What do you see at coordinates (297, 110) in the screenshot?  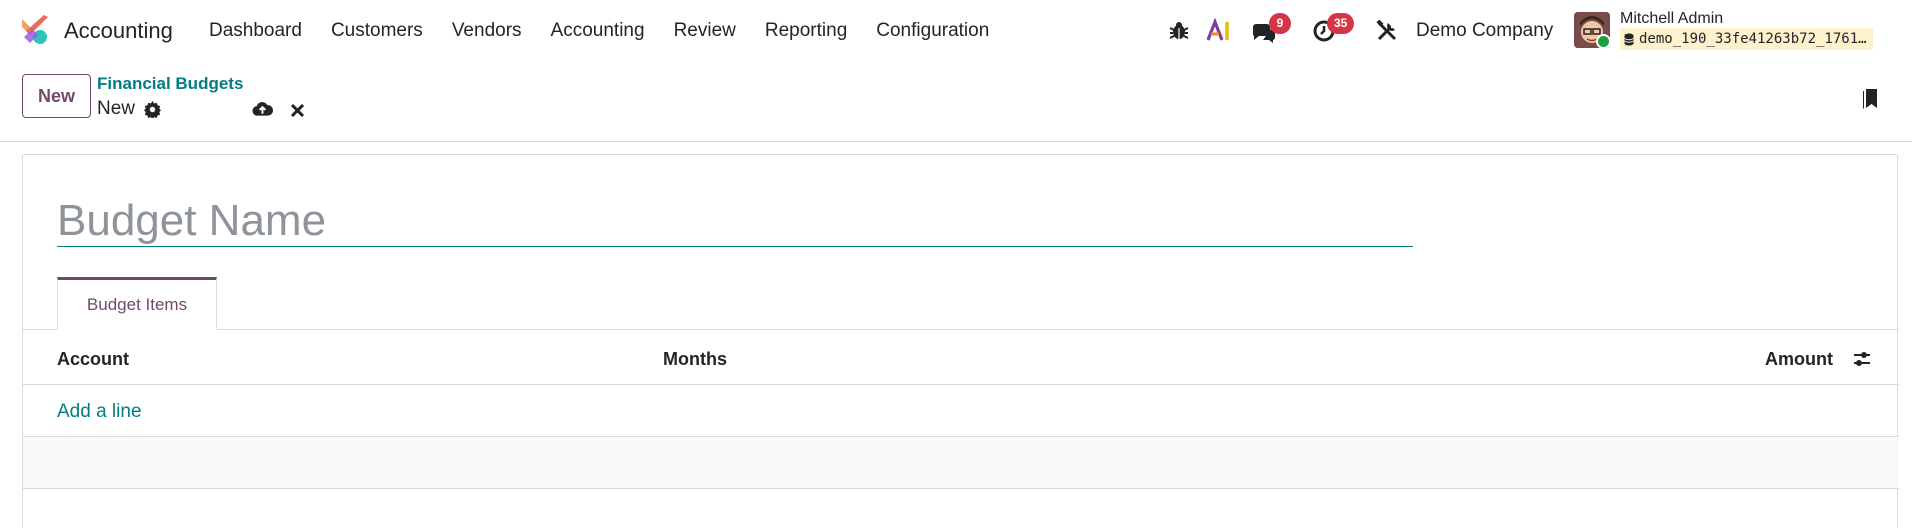 I see `close-icon` at bounding box center [297, 110].